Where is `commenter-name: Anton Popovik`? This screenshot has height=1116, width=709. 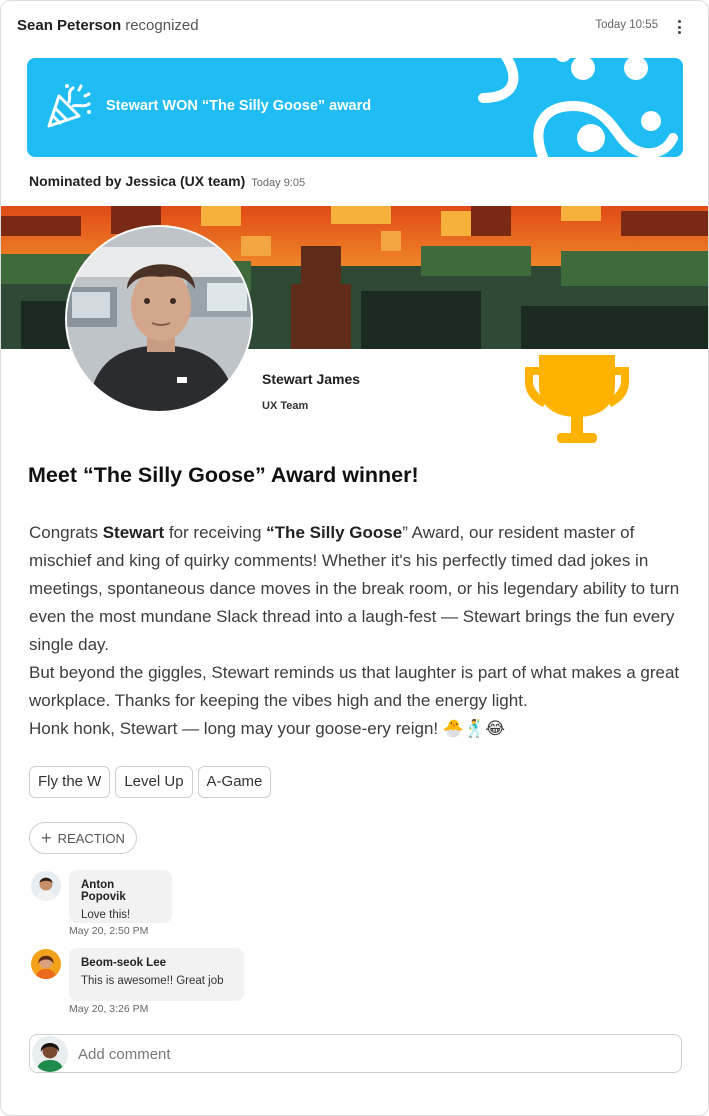
commenter-name: Anton Popovik is located at coordinates (120, 891).